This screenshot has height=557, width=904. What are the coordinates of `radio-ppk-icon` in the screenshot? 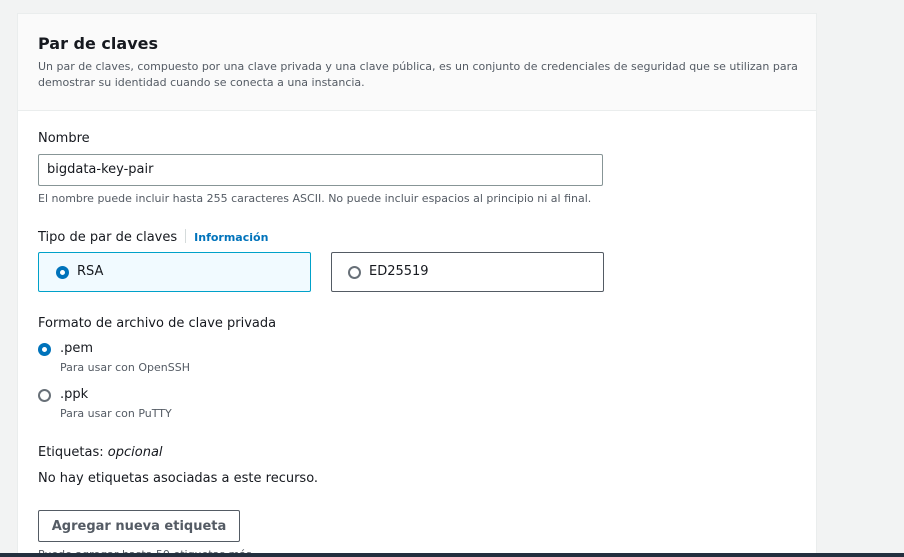 It's located at (44, 395).